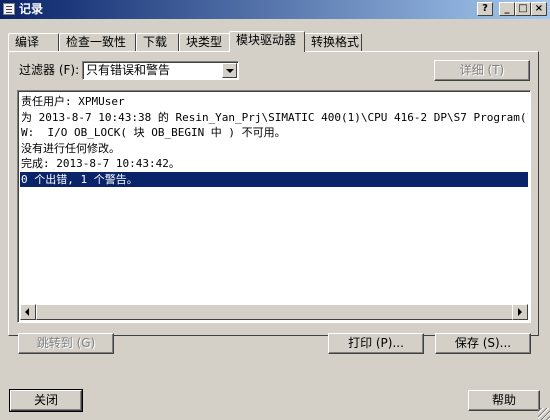 The height and width of the screenshot is (420, 550). I want to click on window-title: 记录, so click(31, 9).